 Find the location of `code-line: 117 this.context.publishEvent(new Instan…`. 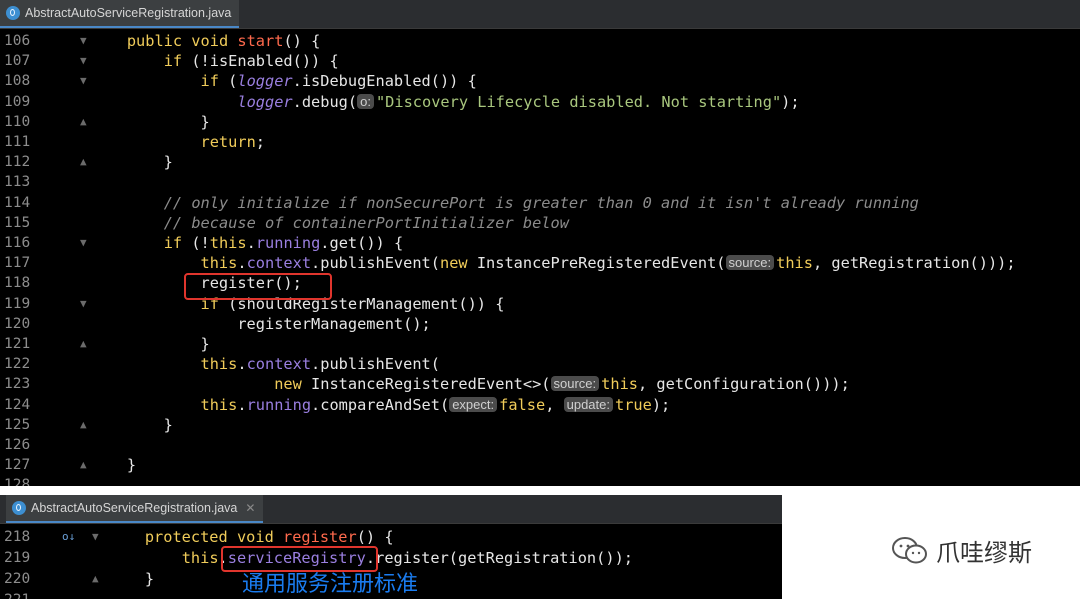

code-line: 117 this.context.publishEvent(new Instan… is located at coordinates (540, 263).